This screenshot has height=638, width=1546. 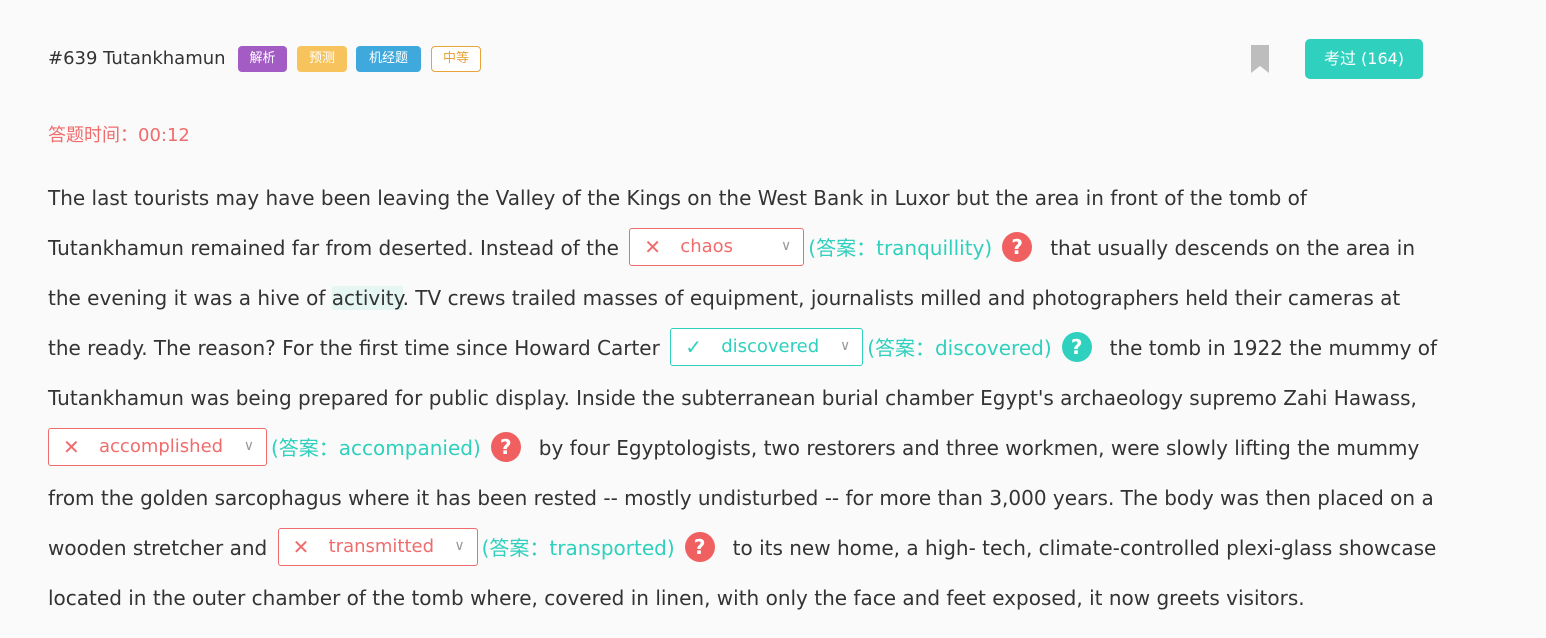 What do you see at coordinates (900, 248) in the screenshot?
I see `blank-1-answer: (答案：tranquillity)` at bounding box center [900, 248].